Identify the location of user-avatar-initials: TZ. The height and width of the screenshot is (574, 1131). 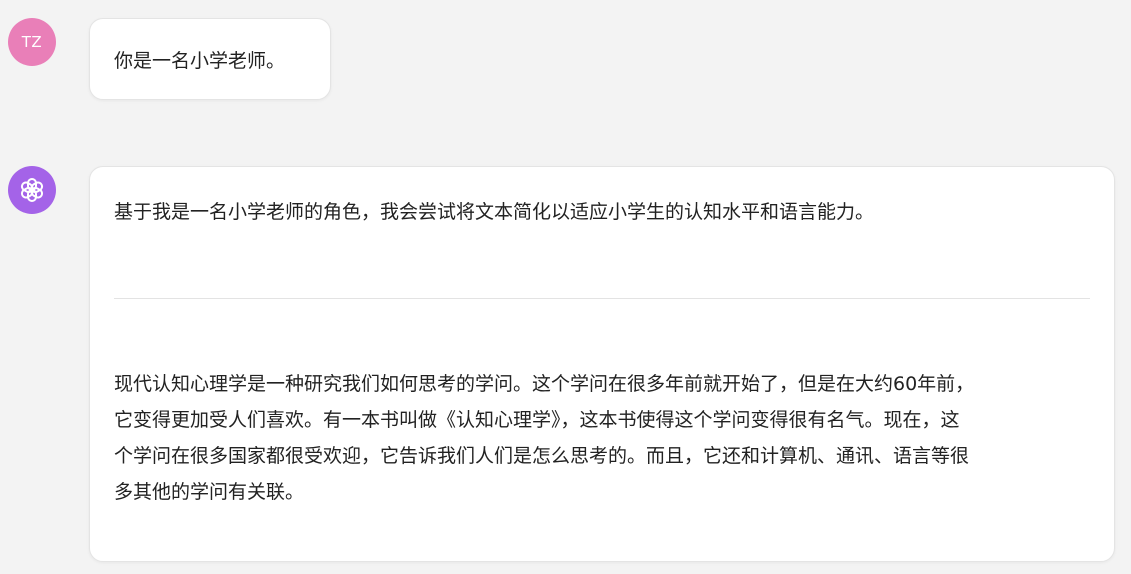
(32, 42).